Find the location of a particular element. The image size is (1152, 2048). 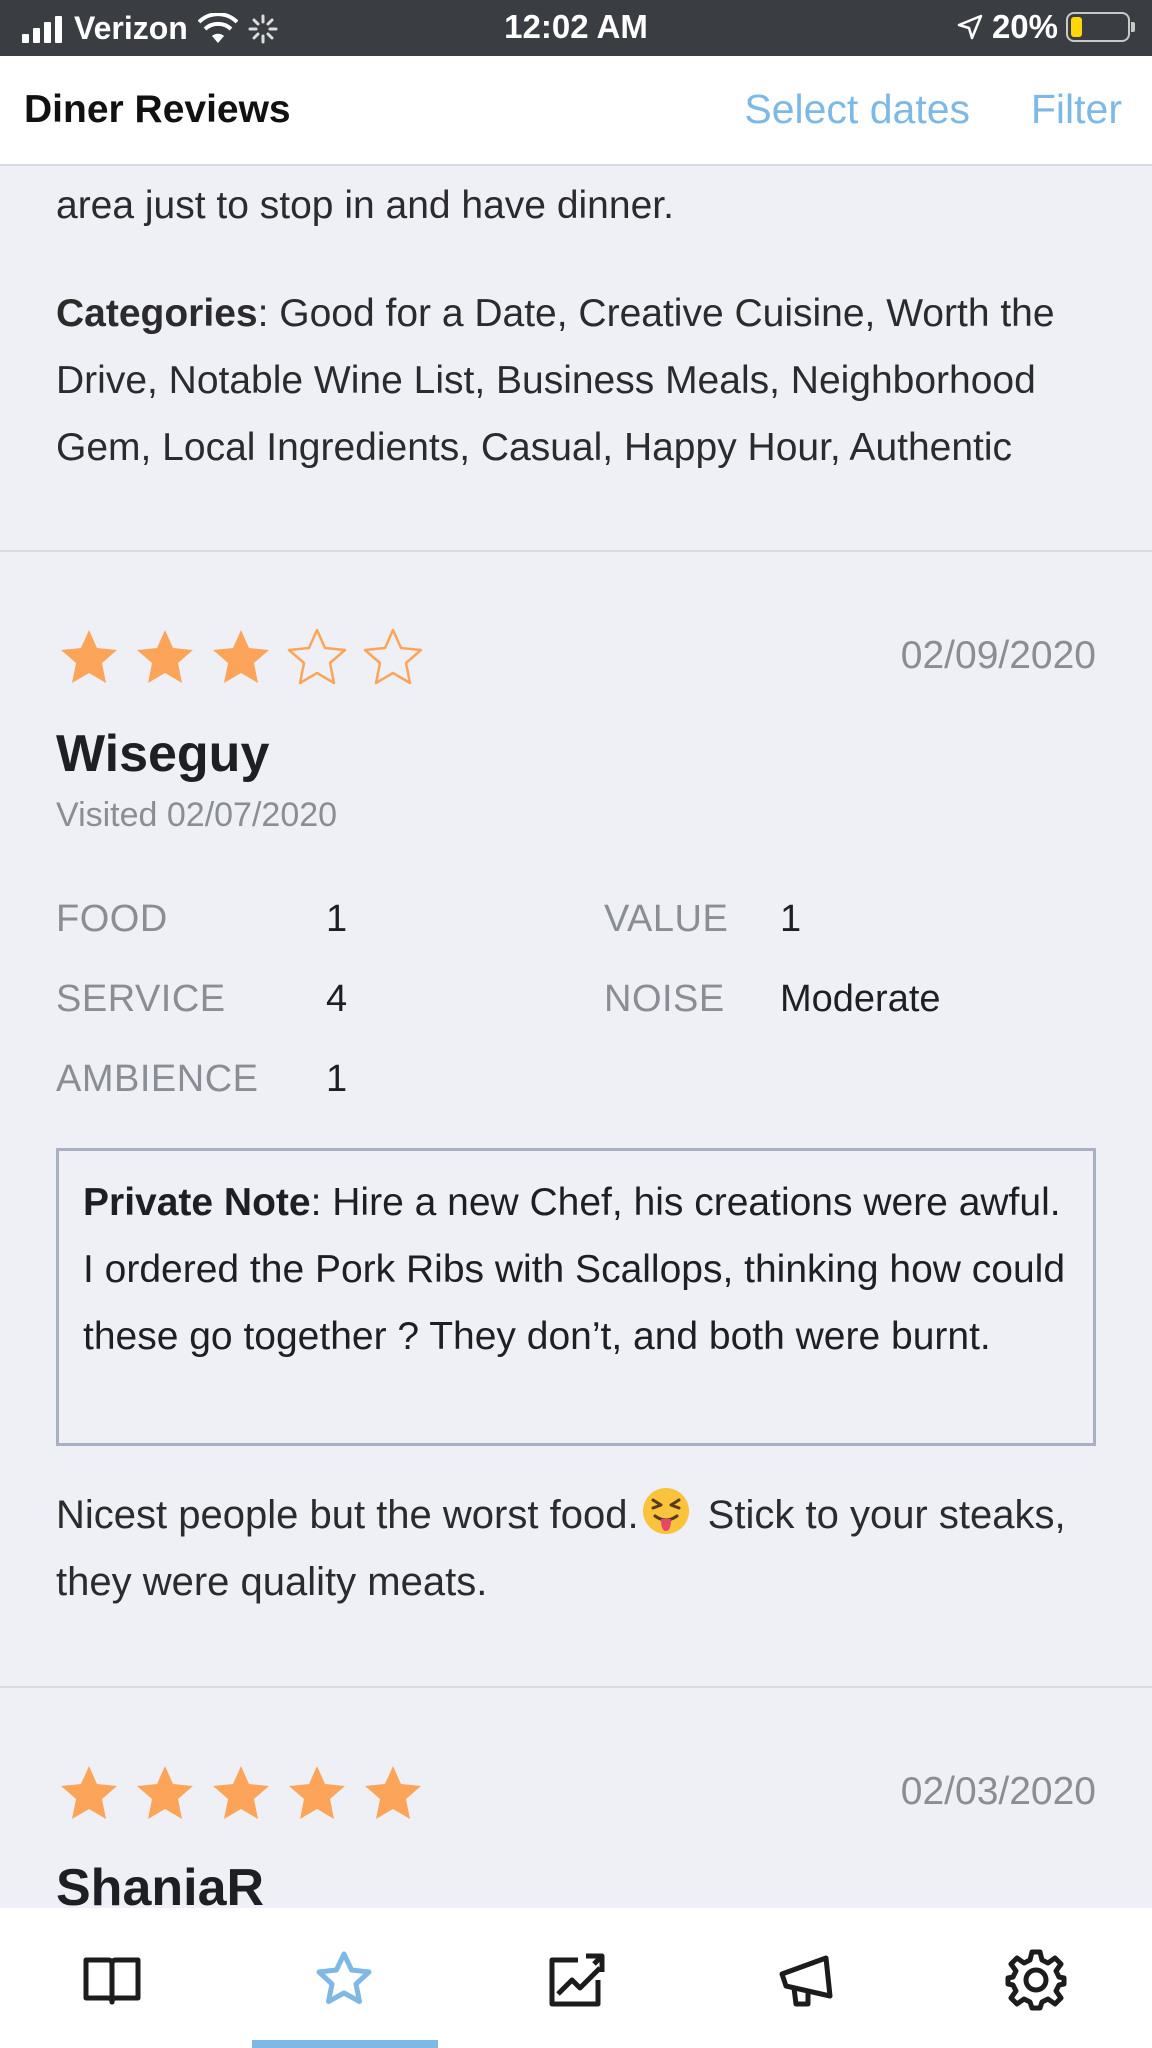

megaphone-icon is located at coordinates (808, 1980).